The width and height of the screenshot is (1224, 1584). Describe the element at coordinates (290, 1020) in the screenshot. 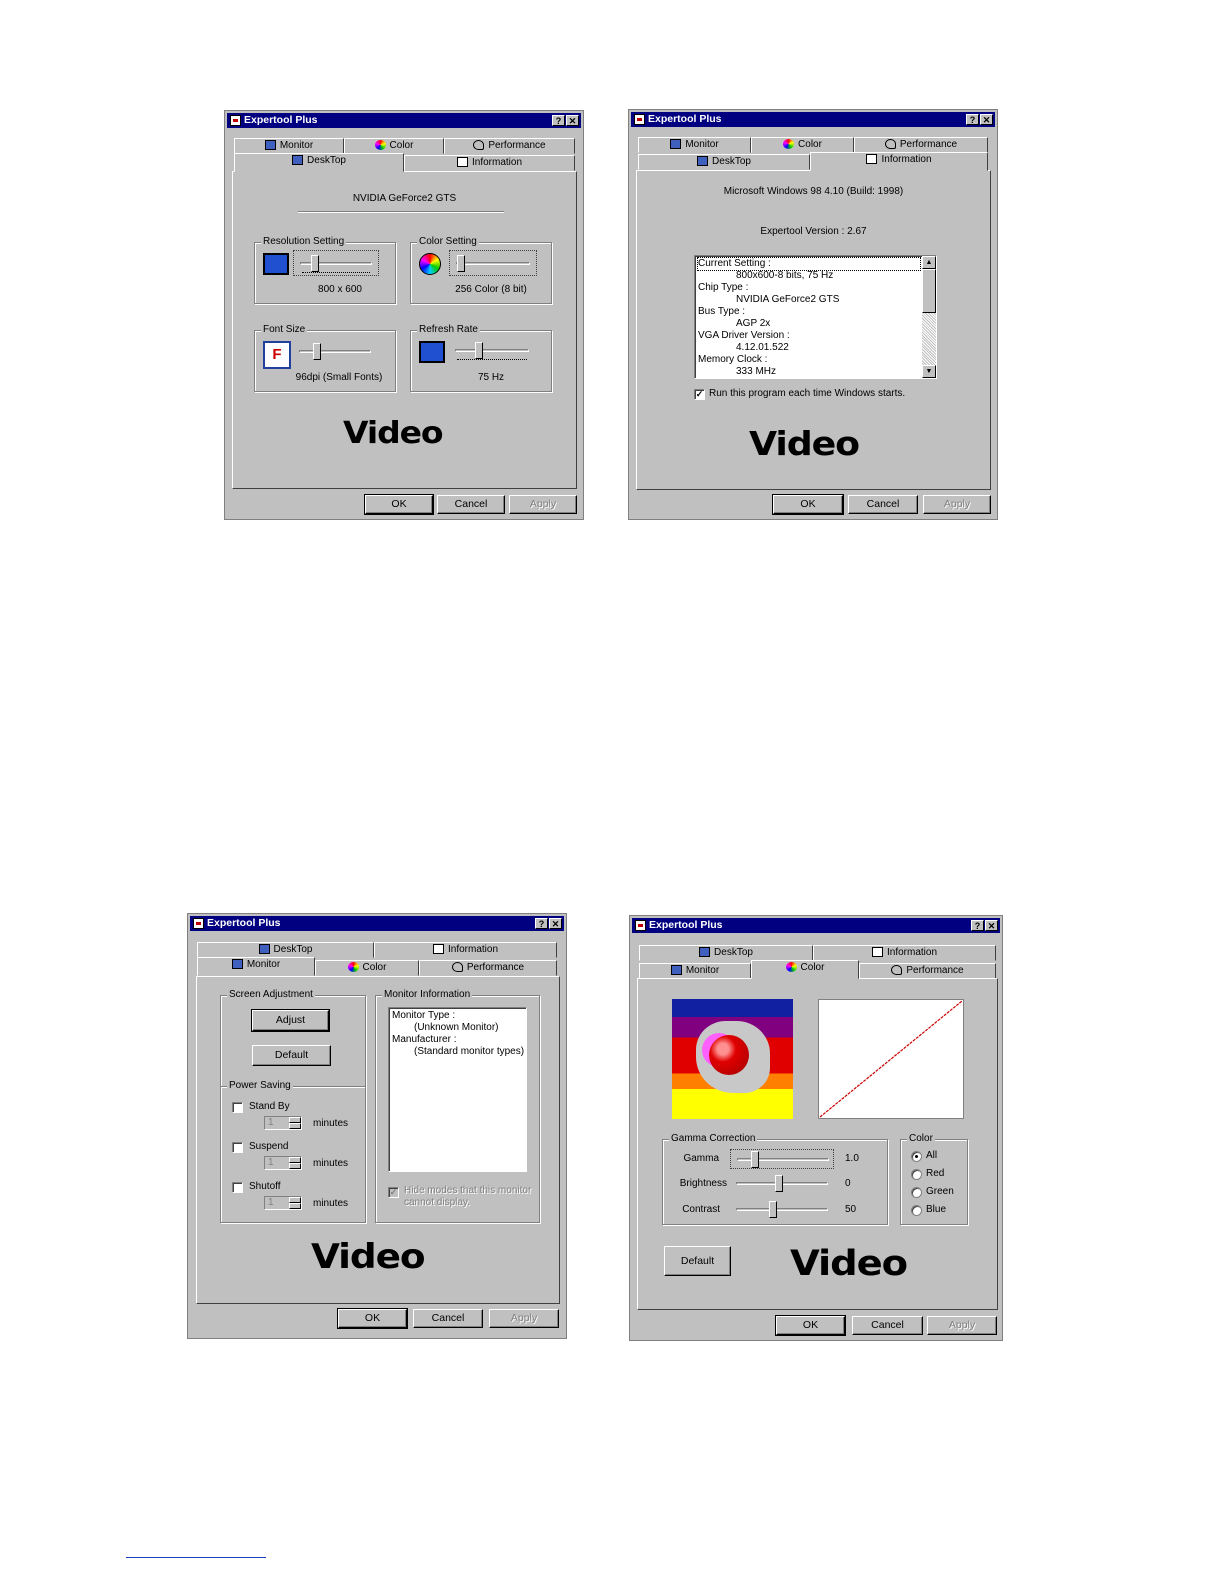

I see `adjust-button: Adjust` at that location.